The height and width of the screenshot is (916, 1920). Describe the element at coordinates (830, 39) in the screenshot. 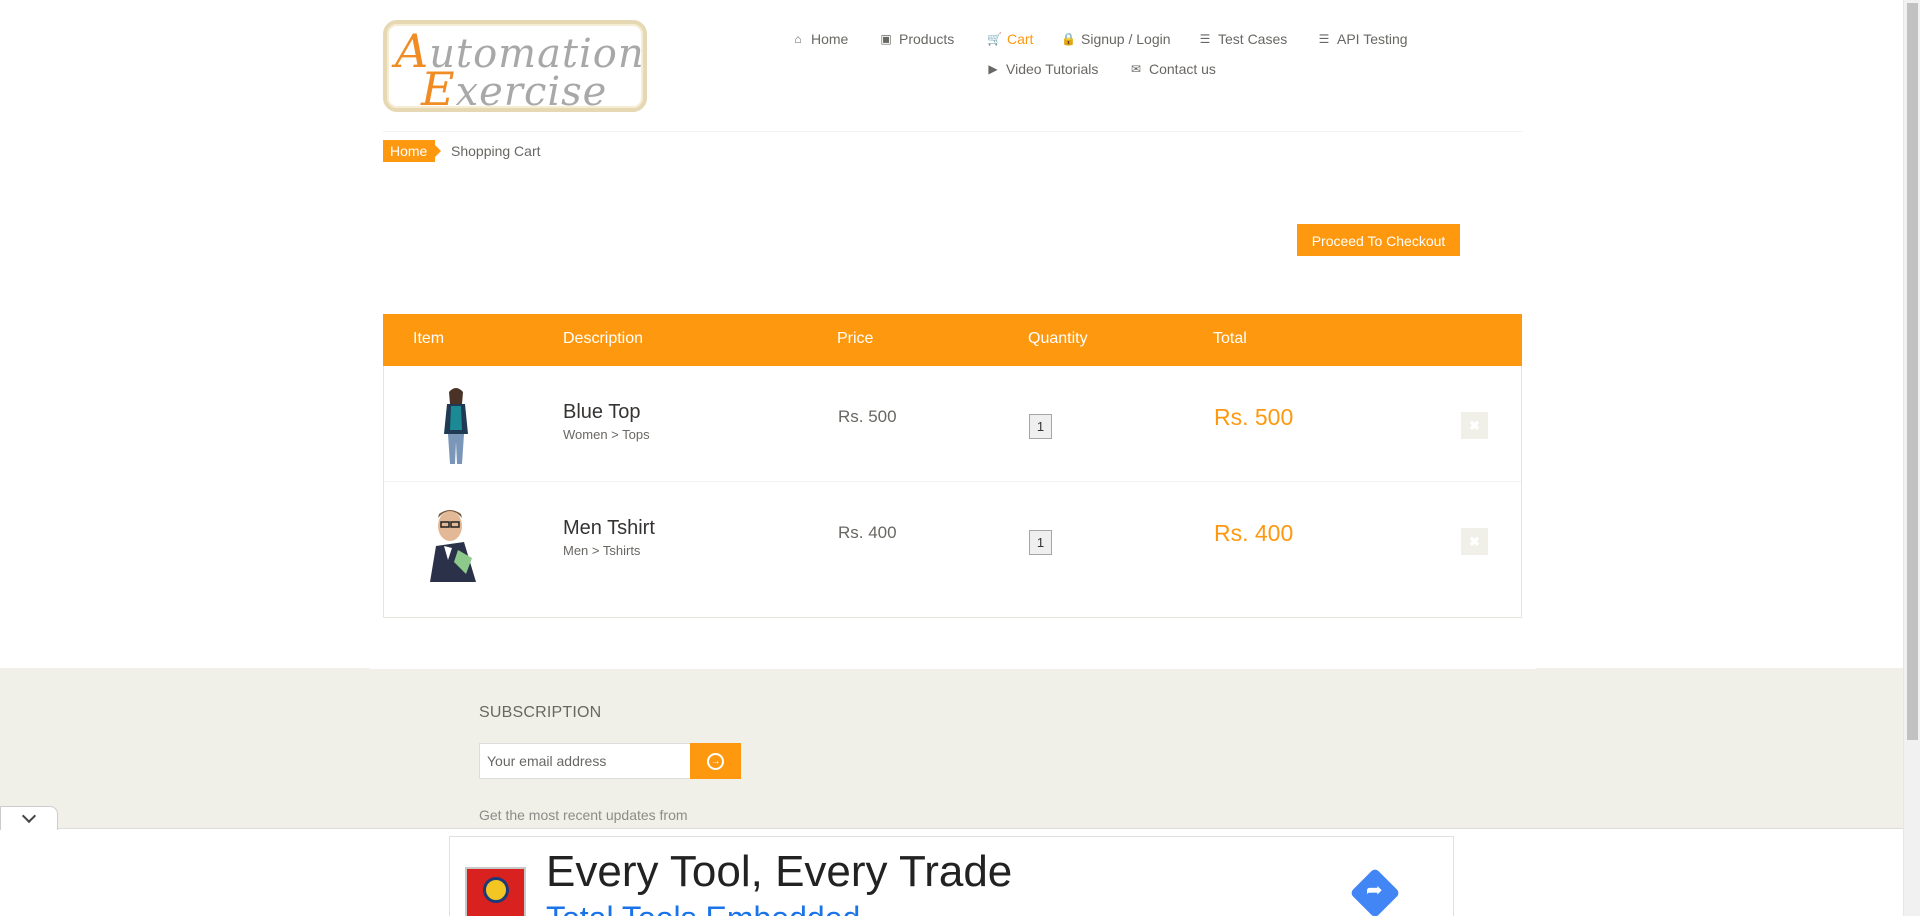

I see `nav-home-label: Home` at that location.